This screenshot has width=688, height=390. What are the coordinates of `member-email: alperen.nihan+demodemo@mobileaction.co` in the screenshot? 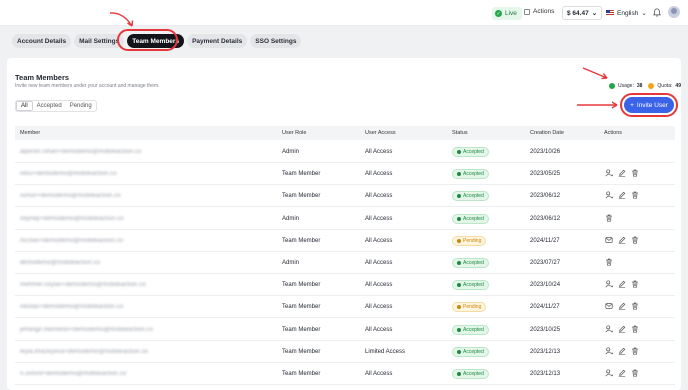 It's located at (81, 152).